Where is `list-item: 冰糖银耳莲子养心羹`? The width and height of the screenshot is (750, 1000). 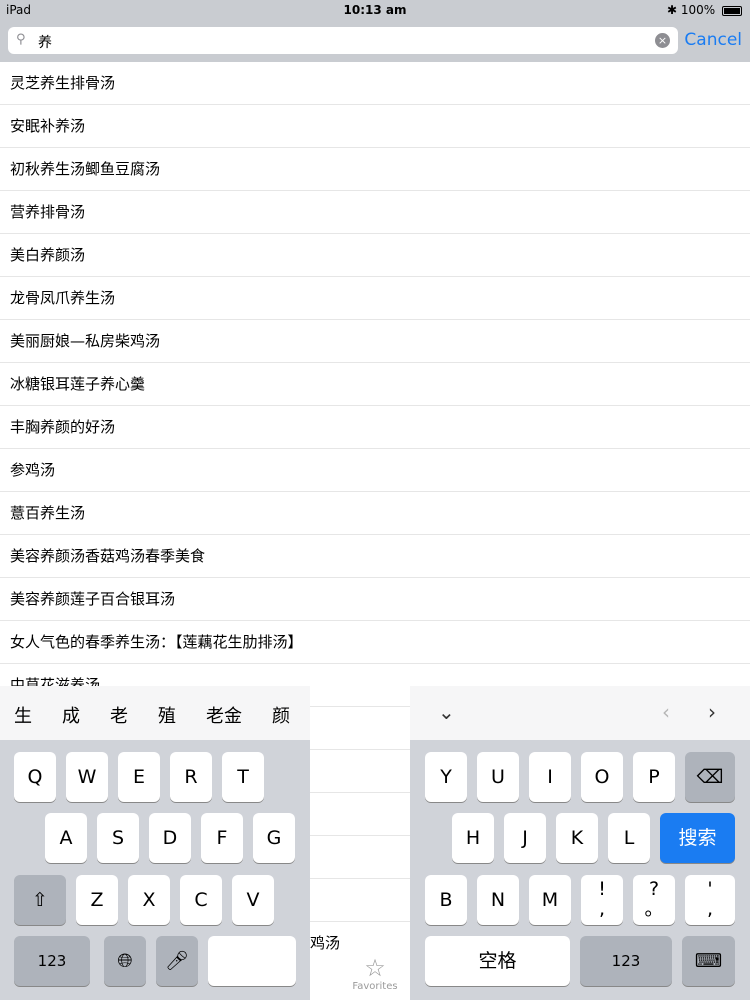 list-item: 冰糖银耳莲子养心羹 is located at coordinates (375, 384).